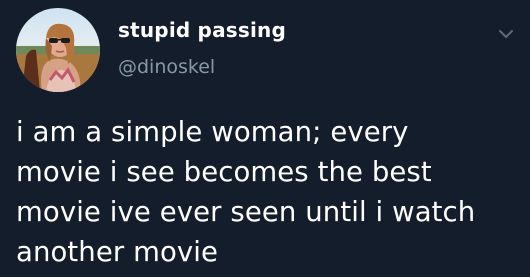  I want to click on tweet-text-line: i am a simple woman; every, so click(212, 132).